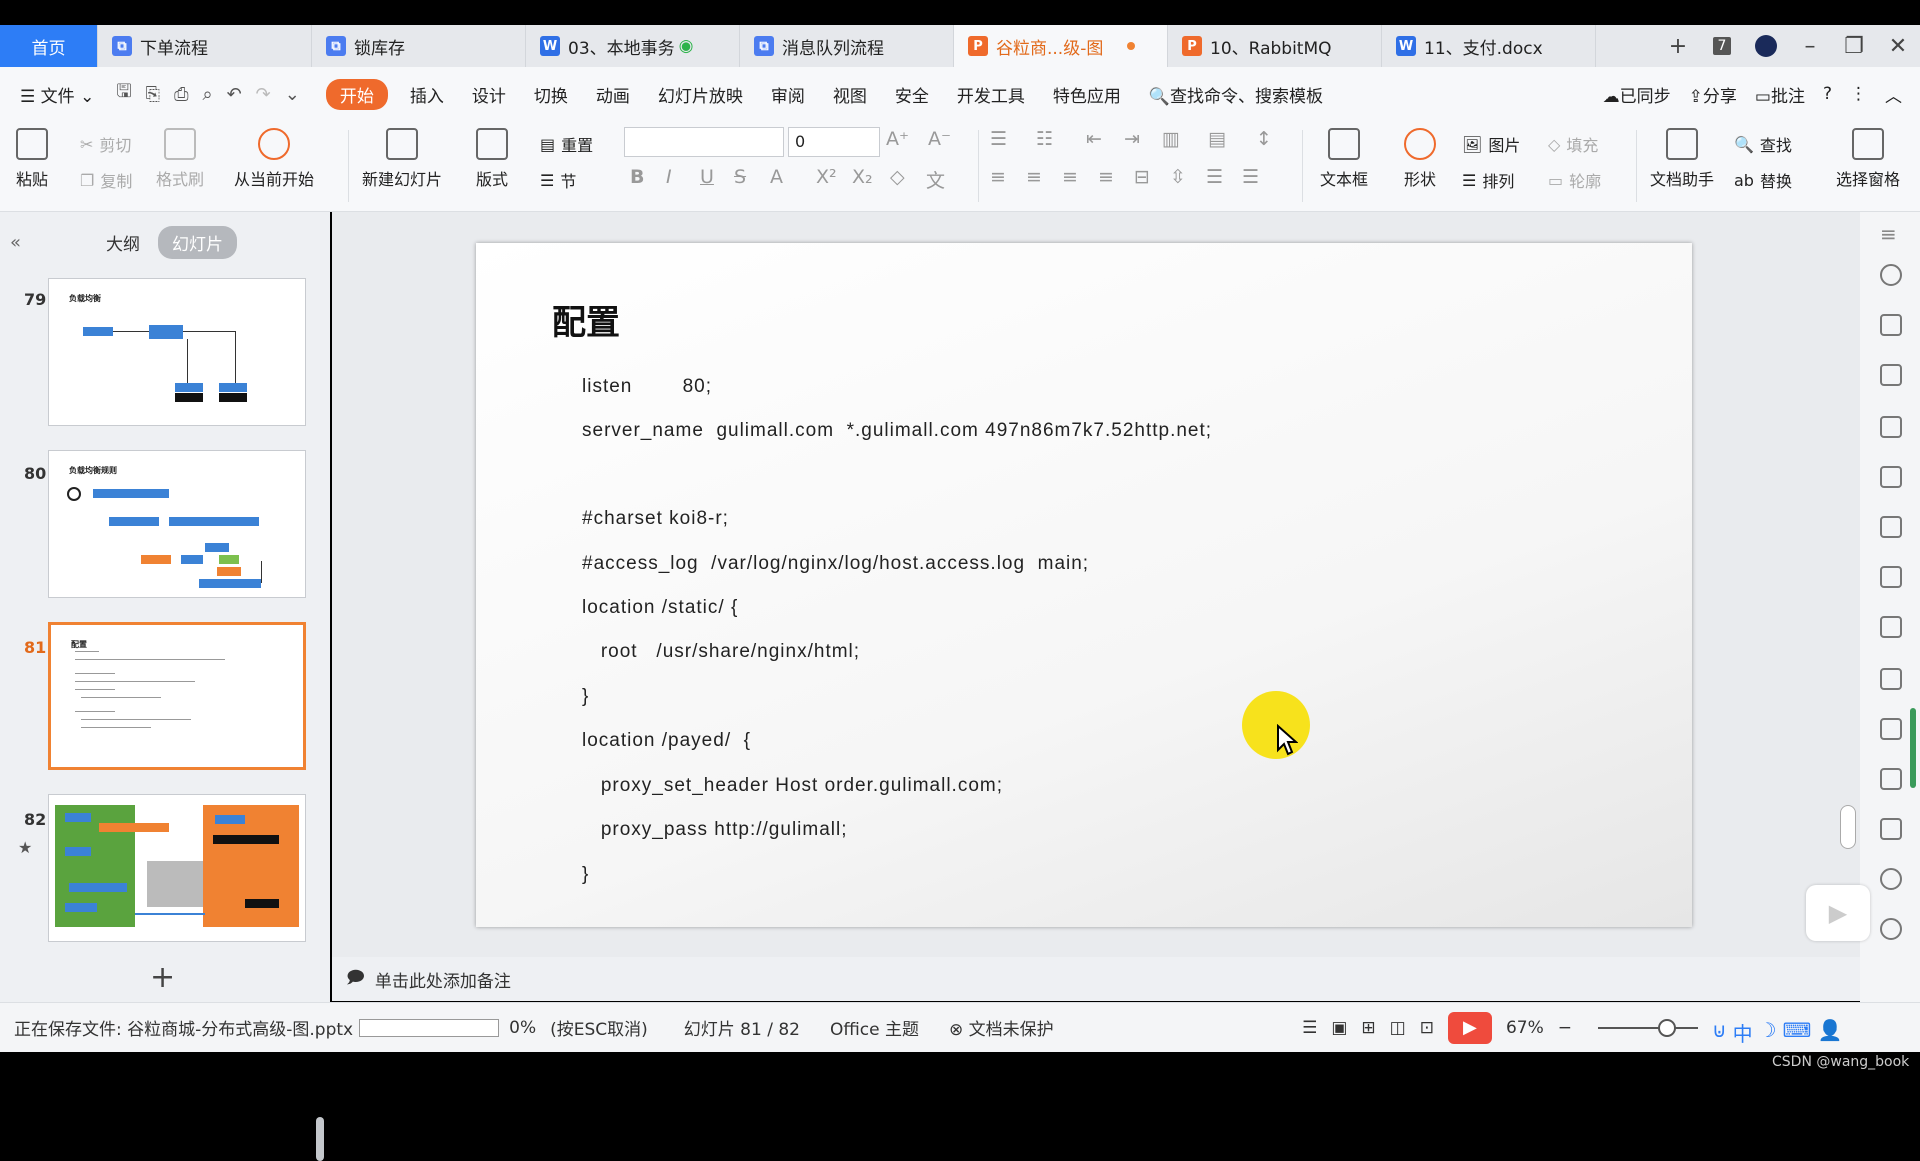 This screenshot has width=1920, height=1161. What do you see at coordinates (613, 94) in the screenshot?
I see `tab-animation: 动画` at bounding box center [613, 94].